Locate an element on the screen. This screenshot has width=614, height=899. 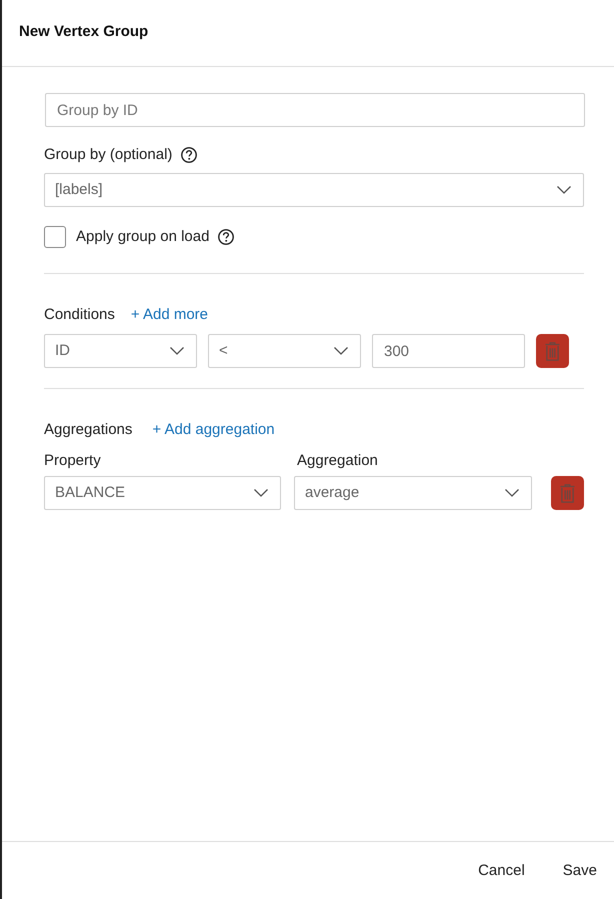
field-label: Group by (optional) is located at coordinates (108, 155).